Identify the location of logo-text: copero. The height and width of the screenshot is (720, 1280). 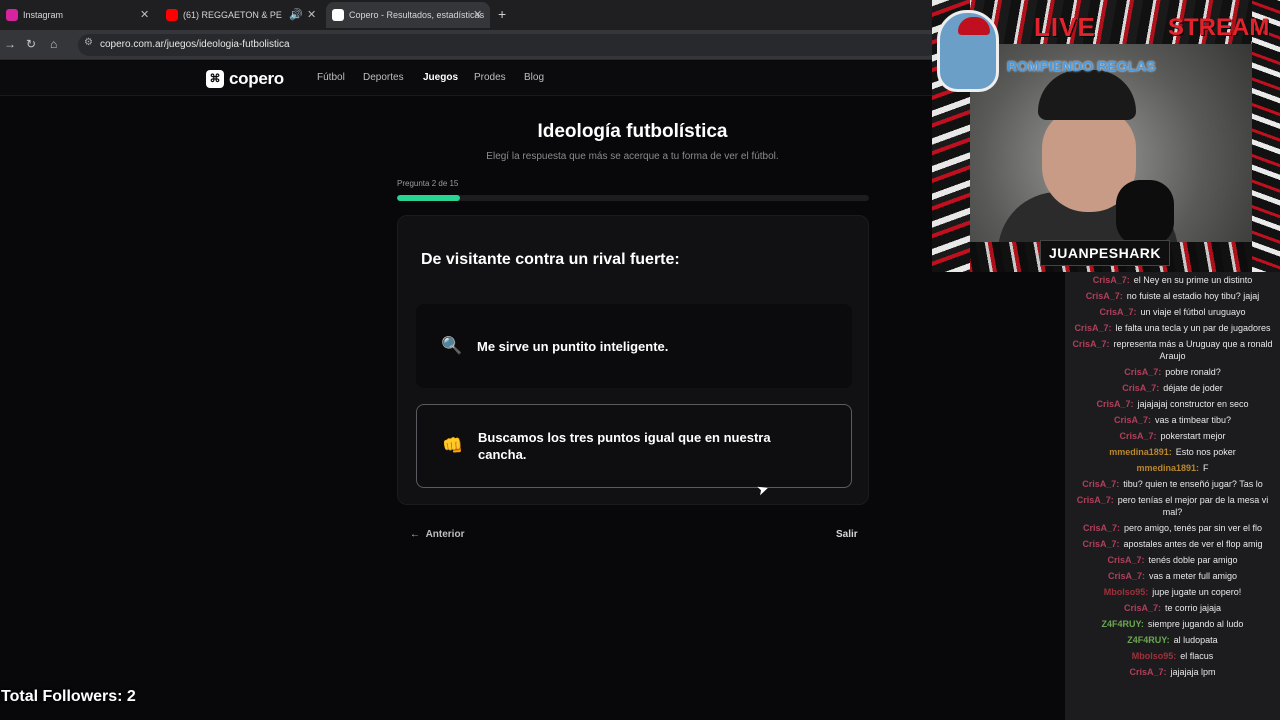
(256, 78).